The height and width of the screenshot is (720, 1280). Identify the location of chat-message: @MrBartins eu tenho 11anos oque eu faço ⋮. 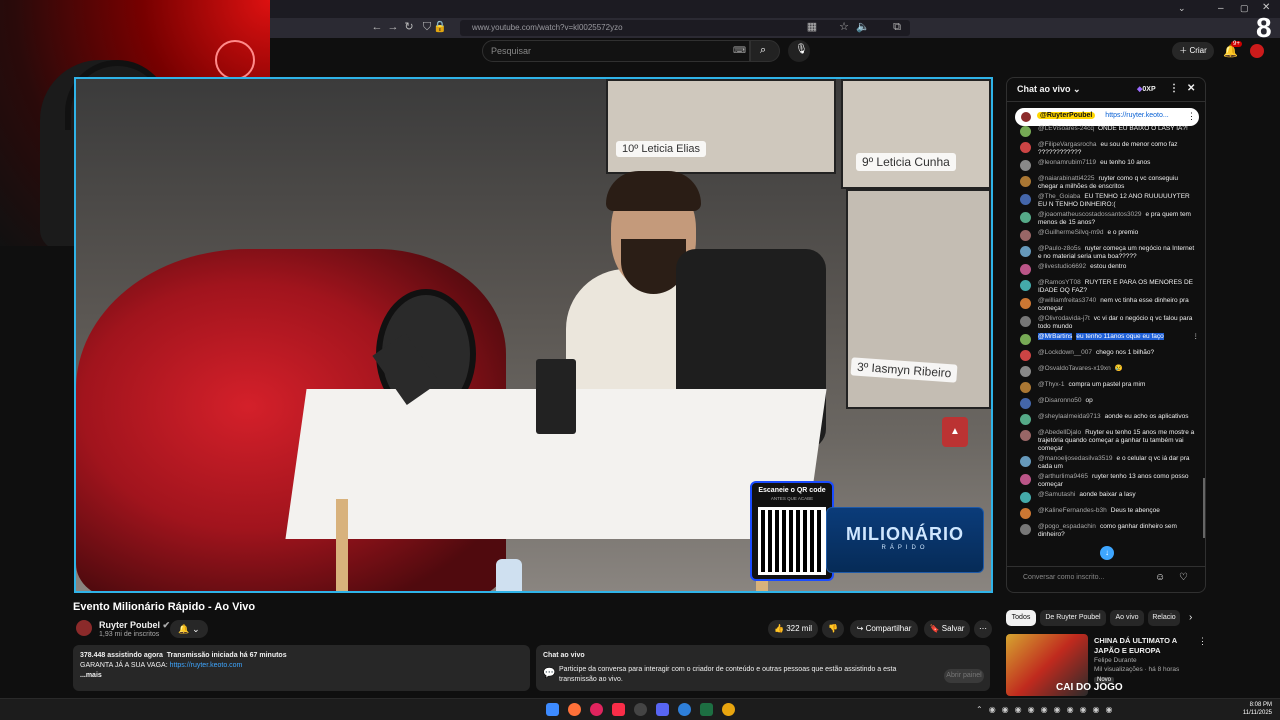
(1106, 340).